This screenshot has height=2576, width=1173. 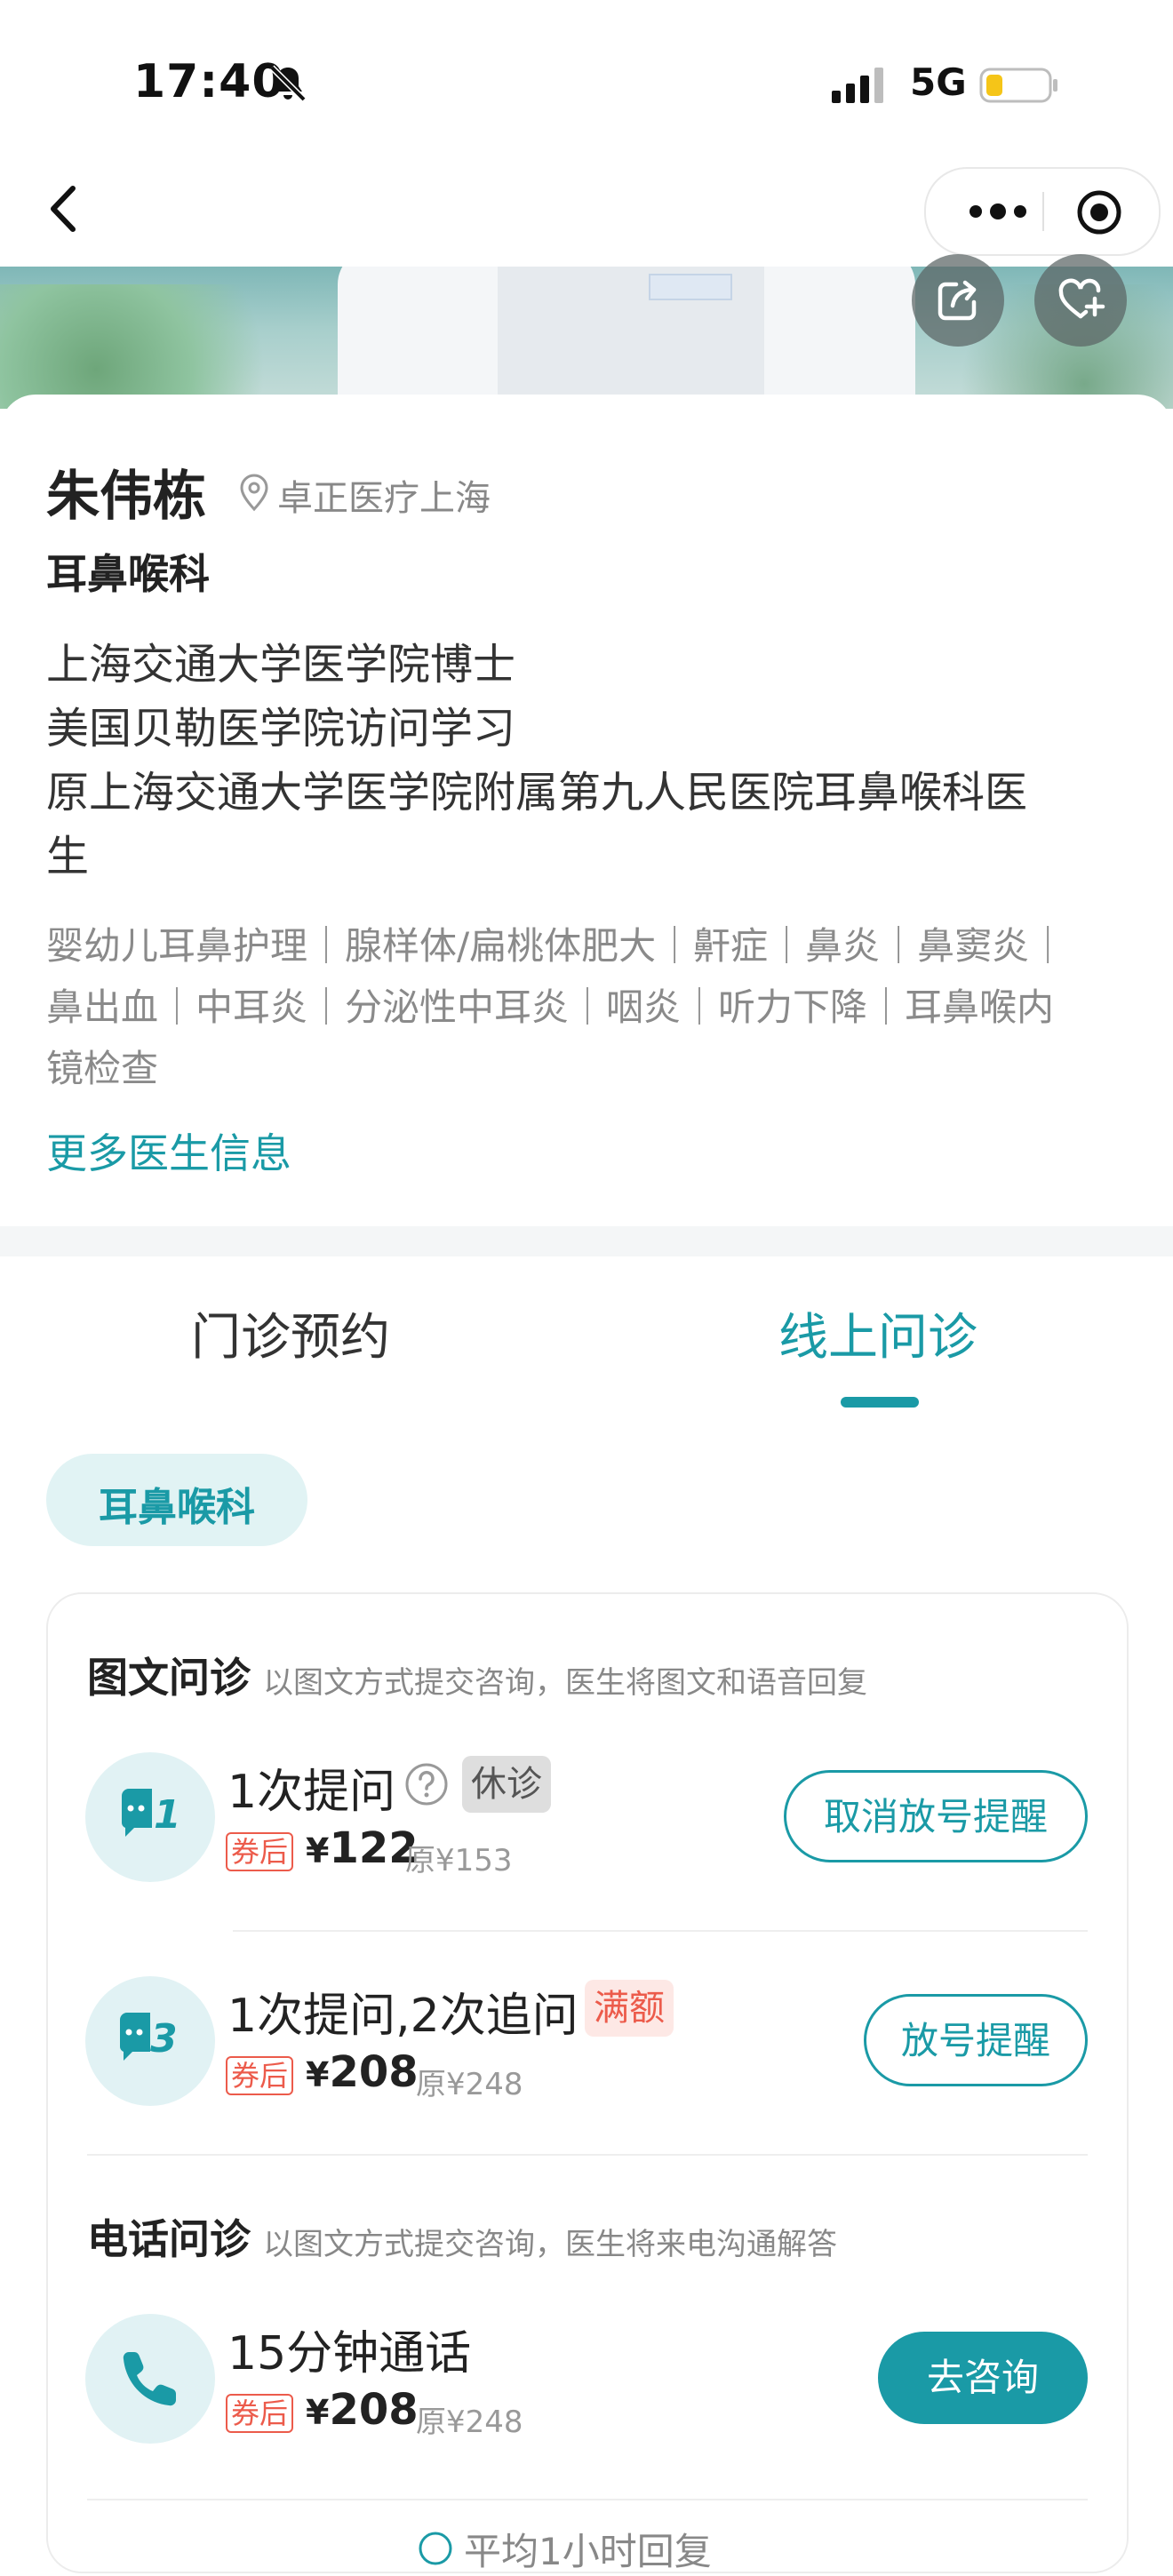 What do you see at coordinates (68, 856) in the screenshot?
I see `bio-line: 生` at bounding box center [68, 856].